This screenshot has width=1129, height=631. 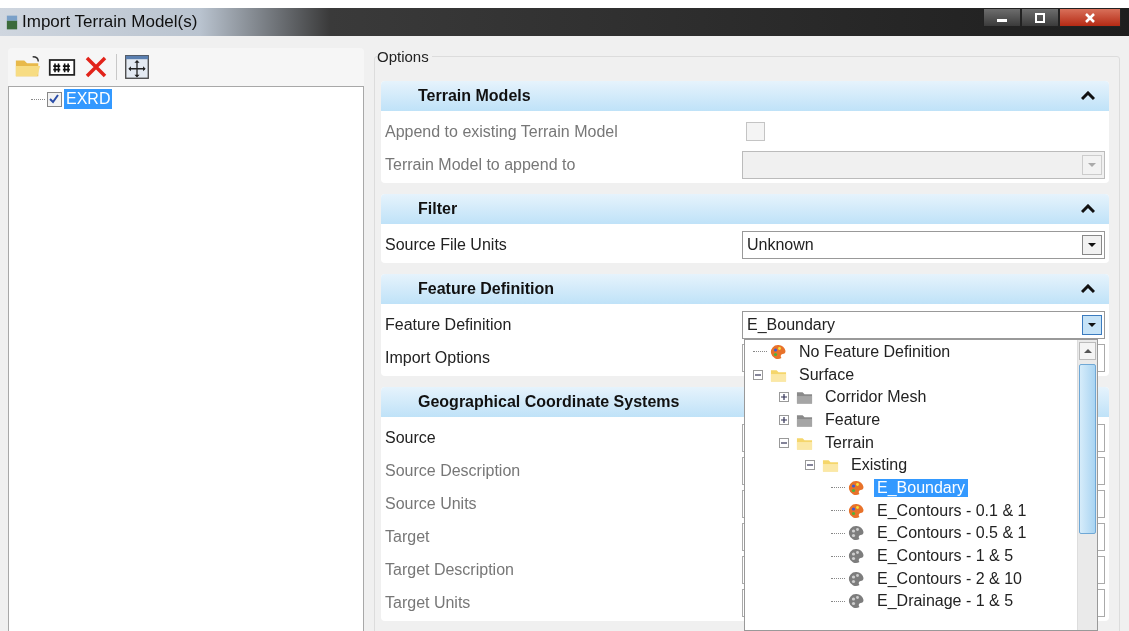 What do you see at coordinates (474, 96) in the screenshot?
I see `section-title: Terrain Models` at bounding box center [474, 96].